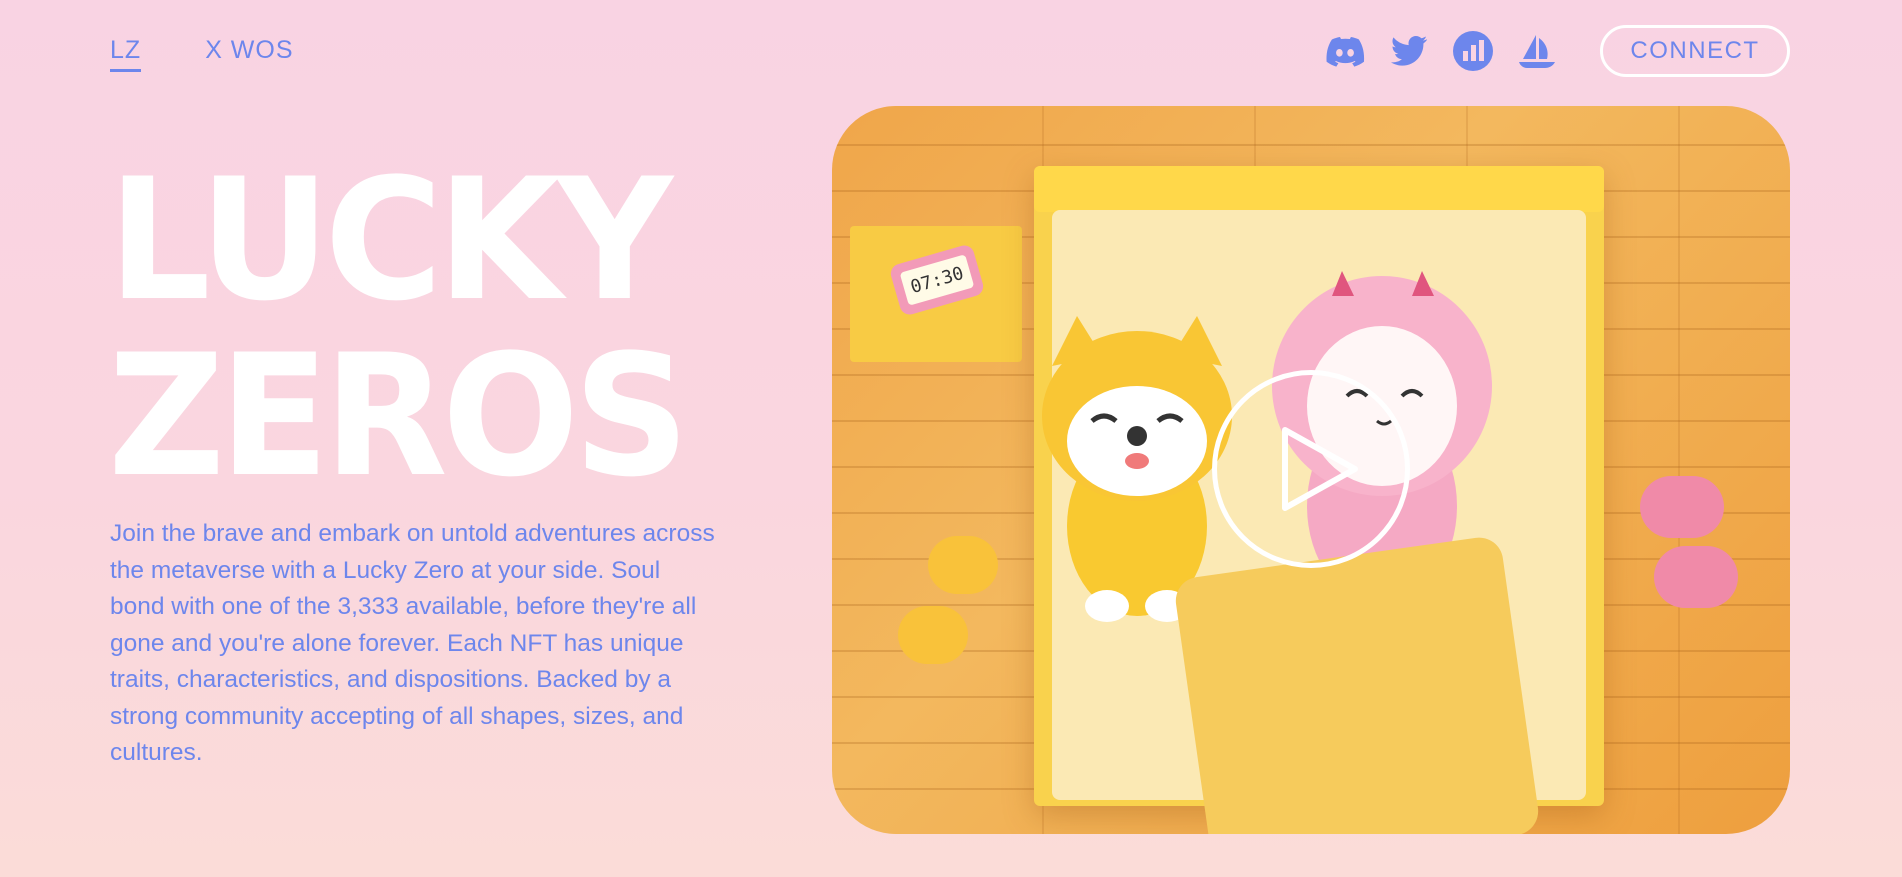 The width and height of the screenshot is (1902, 877). I want to click on header-actions: CONNECT, so click(1556, 51).